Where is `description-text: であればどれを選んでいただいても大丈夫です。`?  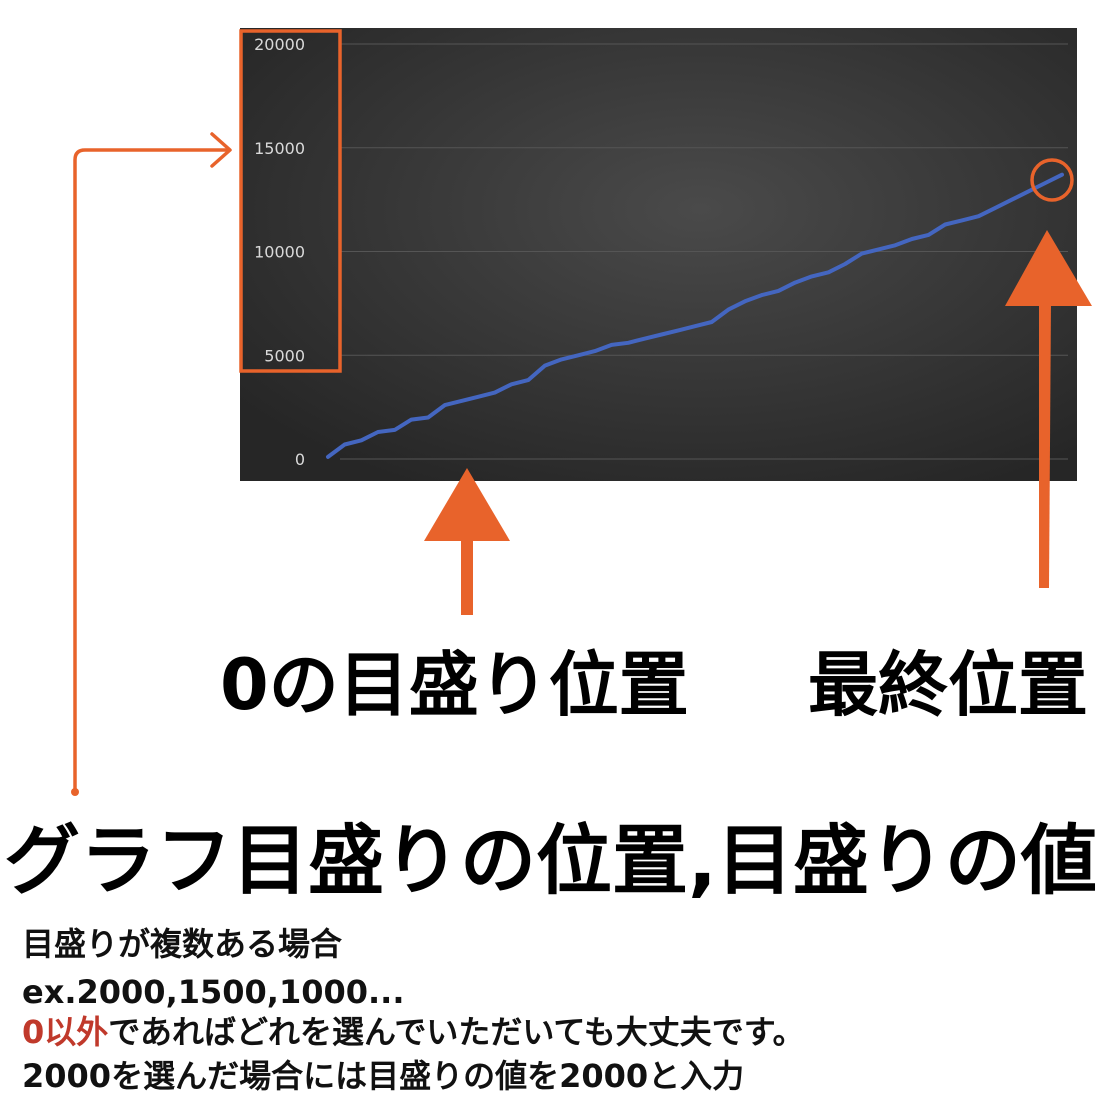 description-text: であればどれを選んでいただいても大丈夫です。 is located at coordinates (456, 1032).